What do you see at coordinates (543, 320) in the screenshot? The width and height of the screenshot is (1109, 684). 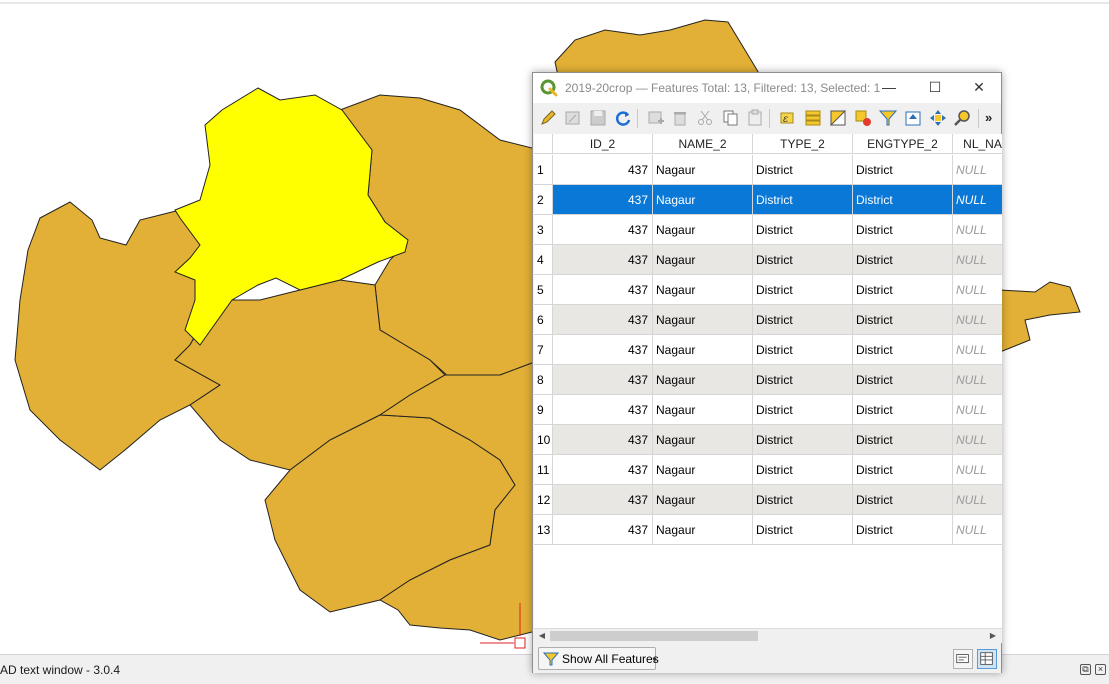 I see `row-number: 6` at bounding box center [543, 320].